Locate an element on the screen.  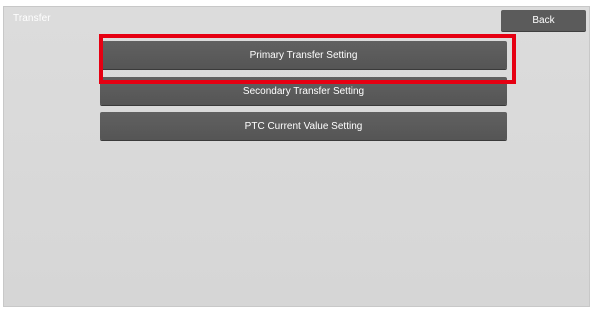
back-button: Back is located at coordinates (543, 20).